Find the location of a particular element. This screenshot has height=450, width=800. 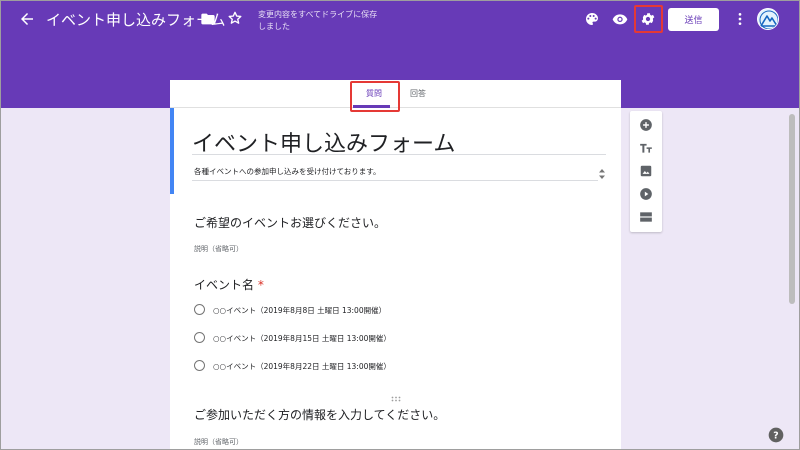

save-status-text: 変更内容をすべてドライブに保存しました is located at coordinates (318, 20).